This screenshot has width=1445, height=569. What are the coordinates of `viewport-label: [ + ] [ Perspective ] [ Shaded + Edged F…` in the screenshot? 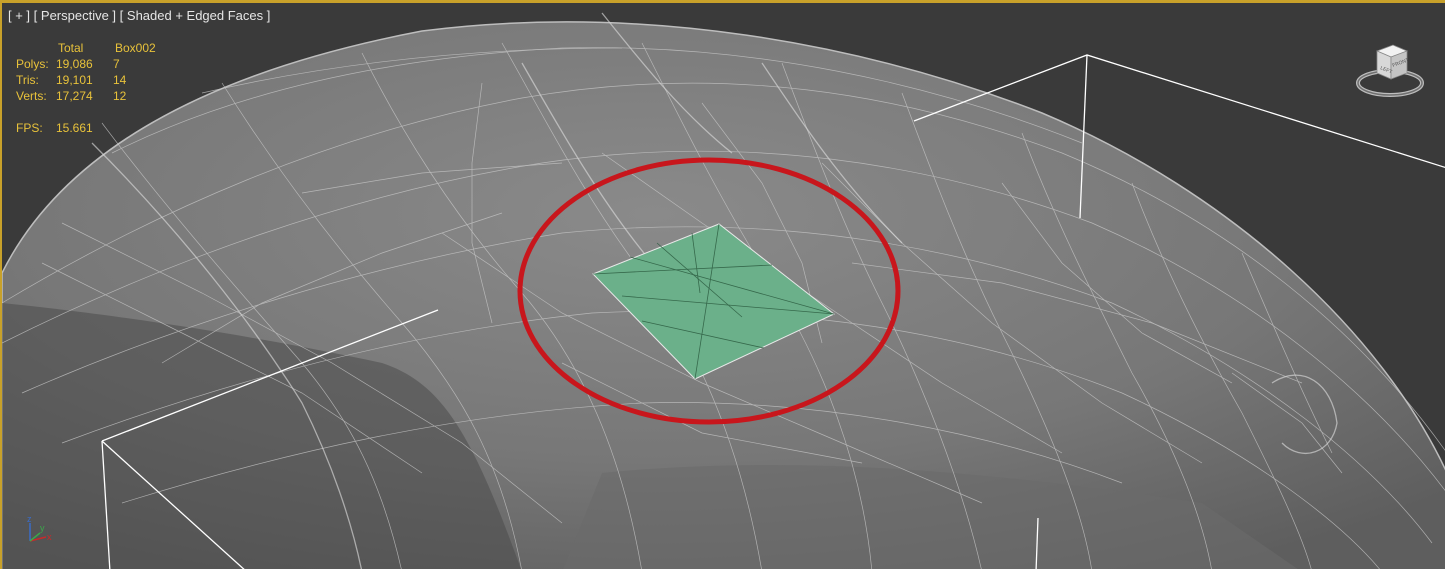 It's located at (139, 15).